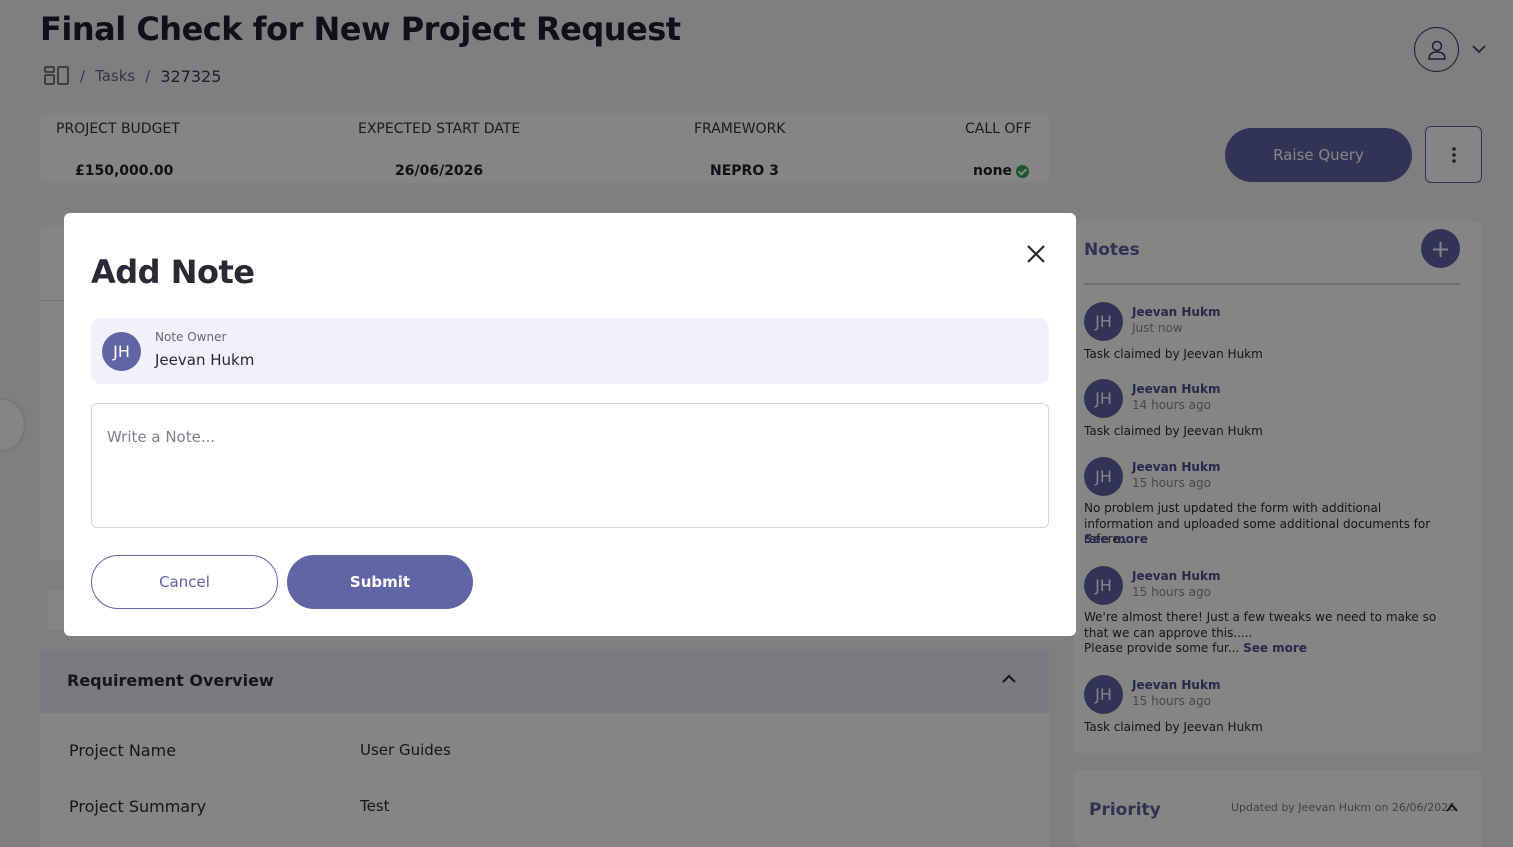 This screenshot has height=847, width=1513. I want to click on note-owner-label: Note Owner, so click(191, 337).